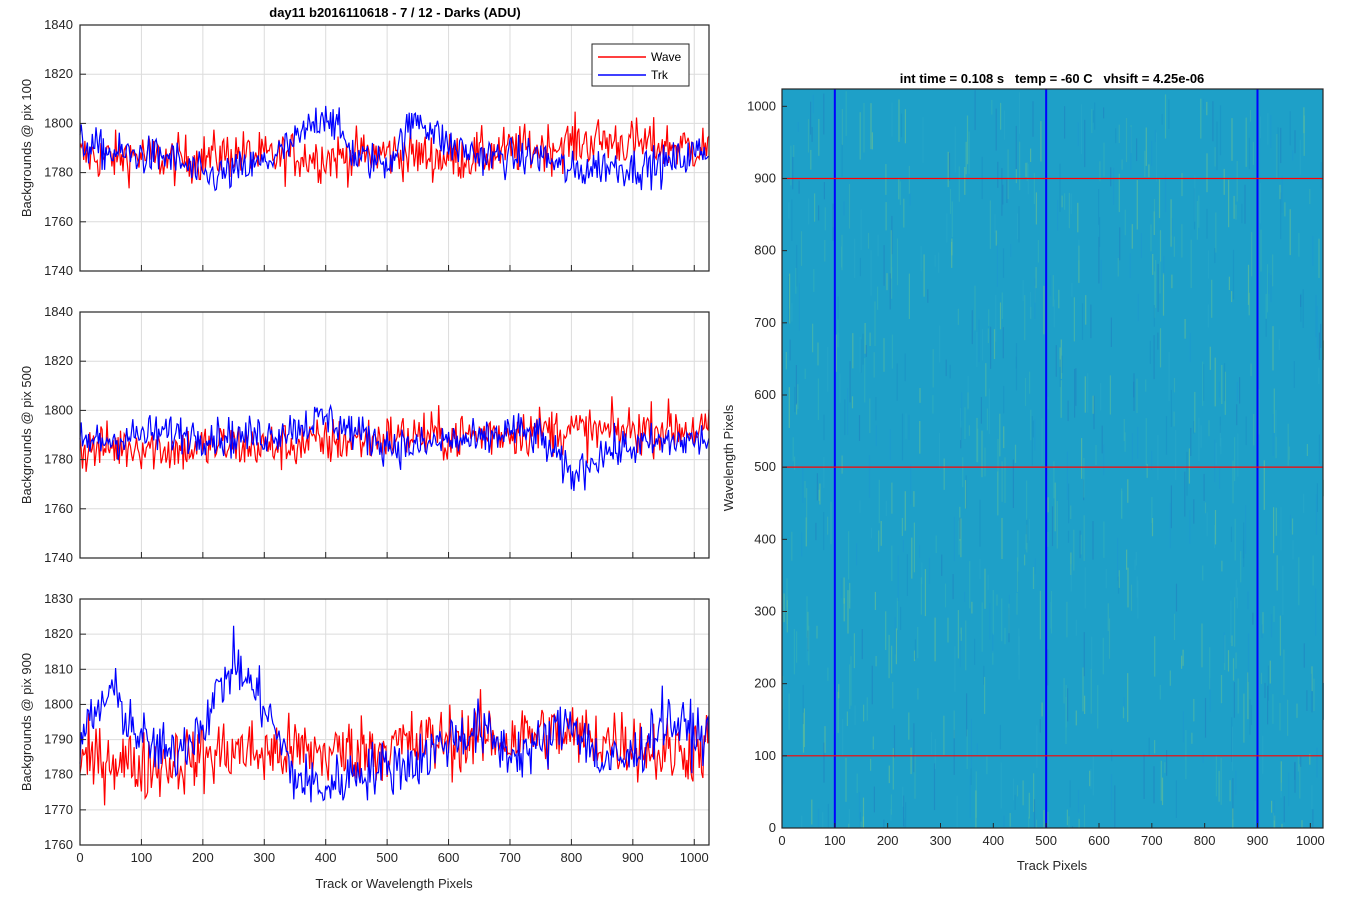  Describe the element at coordinates (640, 65) in the screenshot. I see `legend: Wave Trk` at that location.